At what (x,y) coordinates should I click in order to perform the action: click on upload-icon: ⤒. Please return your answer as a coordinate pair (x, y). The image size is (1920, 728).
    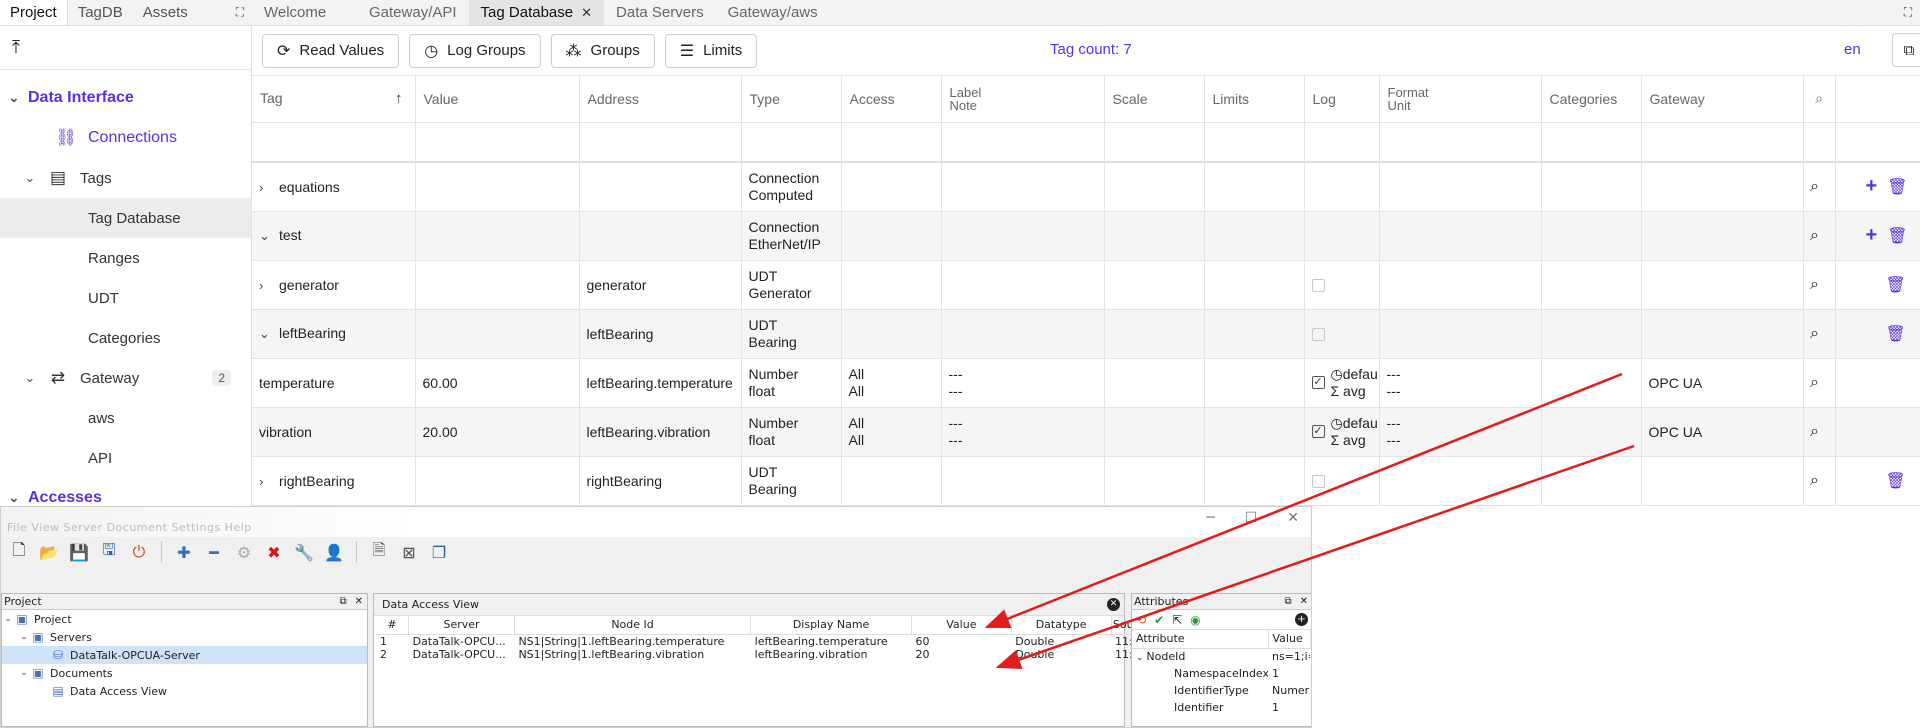
    Looking at the image, I should click on (125, 48).